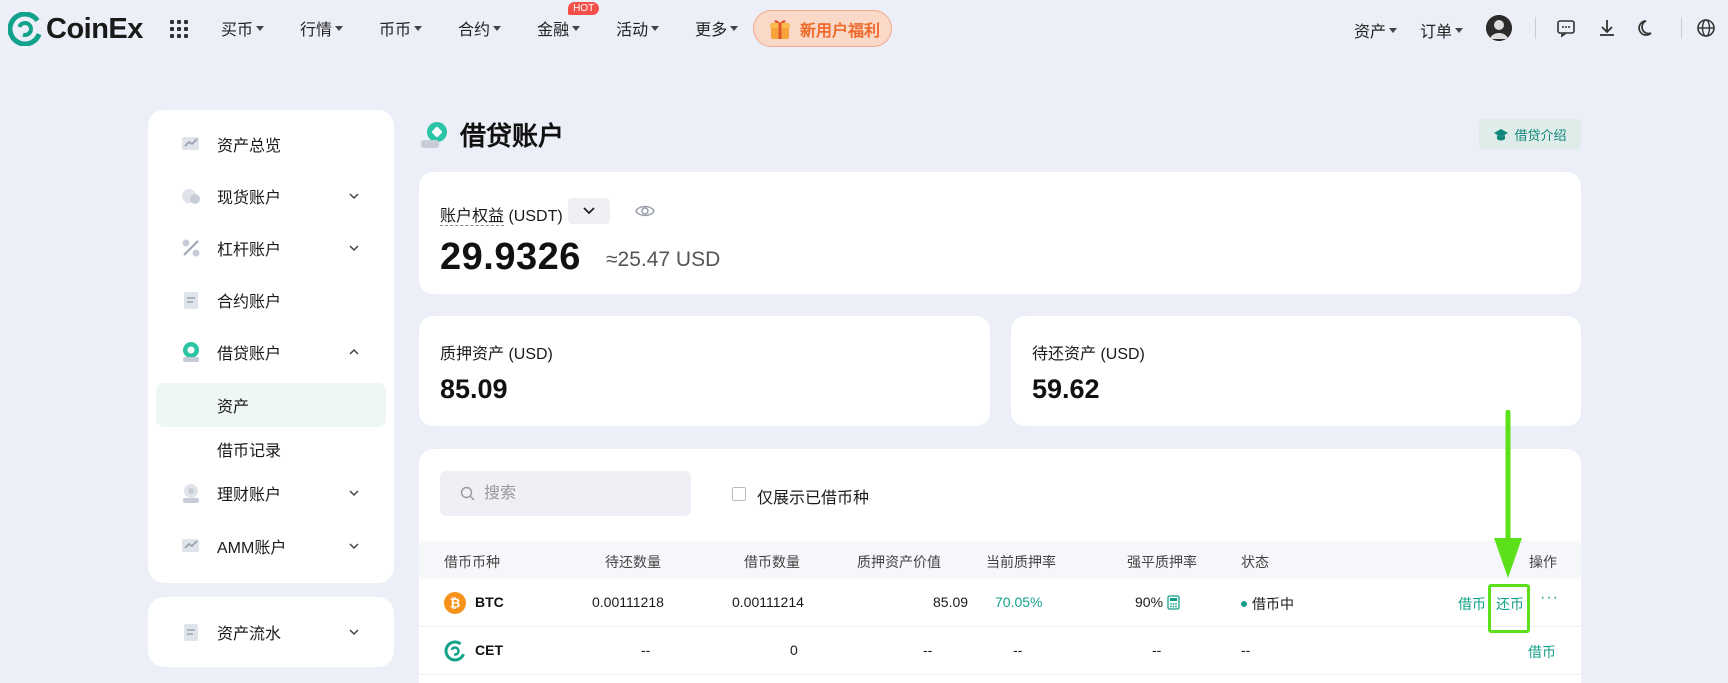 The width and height of the screenshot is (1728, 683). What do you see at coordinates (271, 300) in the screenshot?
I see `sidebar-item-futures: 合约账户` at bounding box center [271, 300].